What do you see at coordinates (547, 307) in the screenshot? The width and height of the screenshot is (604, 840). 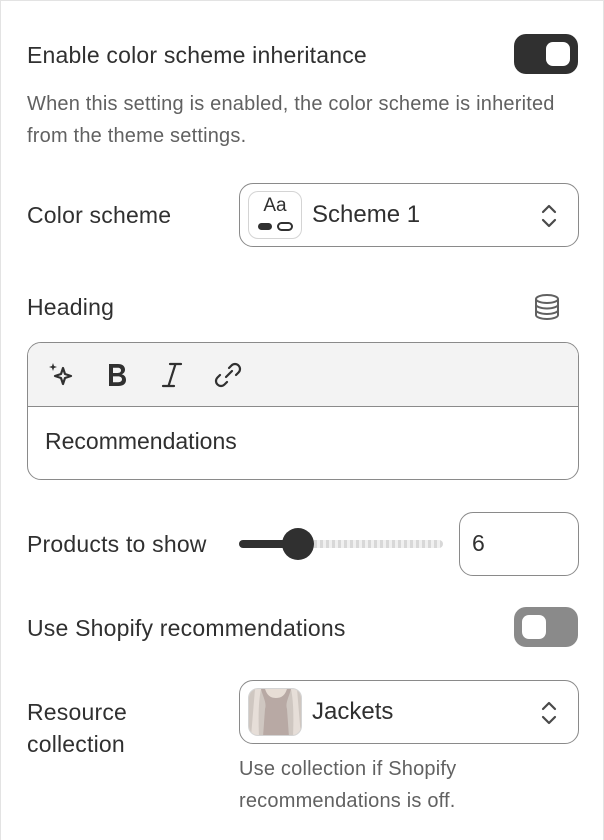 I see `database-icon` at bounding box center [547, 307].